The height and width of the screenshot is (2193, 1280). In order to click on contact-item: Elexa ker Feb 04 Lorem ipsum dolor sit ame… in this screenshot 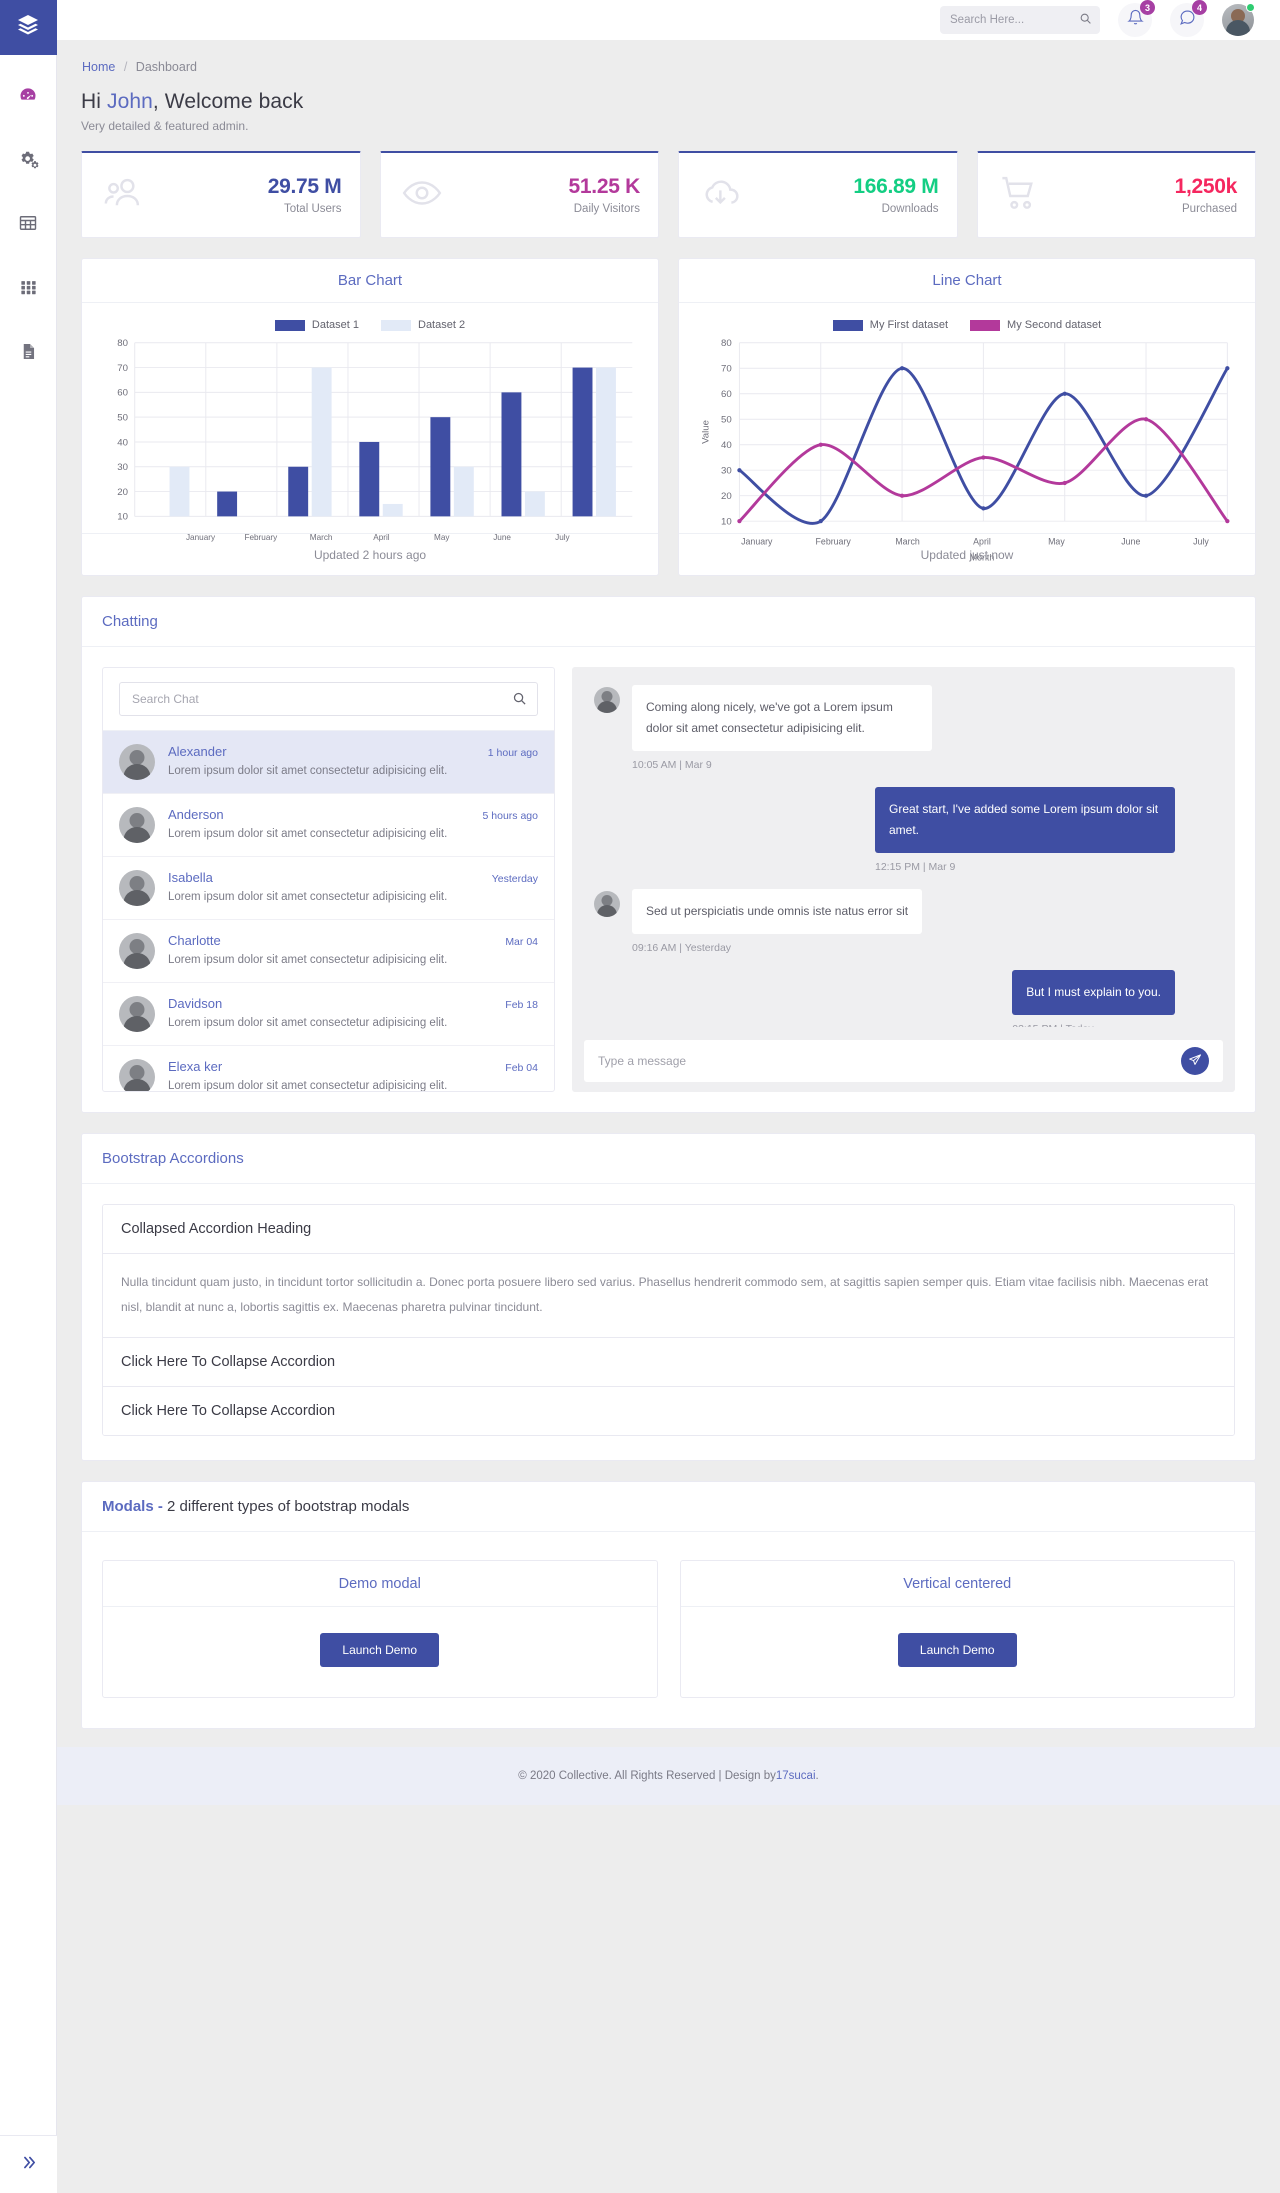, I will do `click(328, 1068)`.